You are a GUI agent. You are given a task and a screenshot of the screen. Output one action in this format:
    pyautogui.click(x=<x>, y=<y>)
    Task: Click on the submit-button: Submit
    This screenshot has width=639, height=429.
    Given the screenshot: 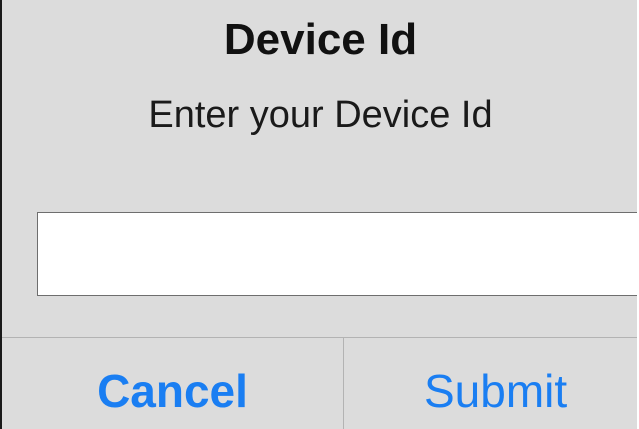 What is the action you would take?
    pyautogui.click(x=490, y=383)
    